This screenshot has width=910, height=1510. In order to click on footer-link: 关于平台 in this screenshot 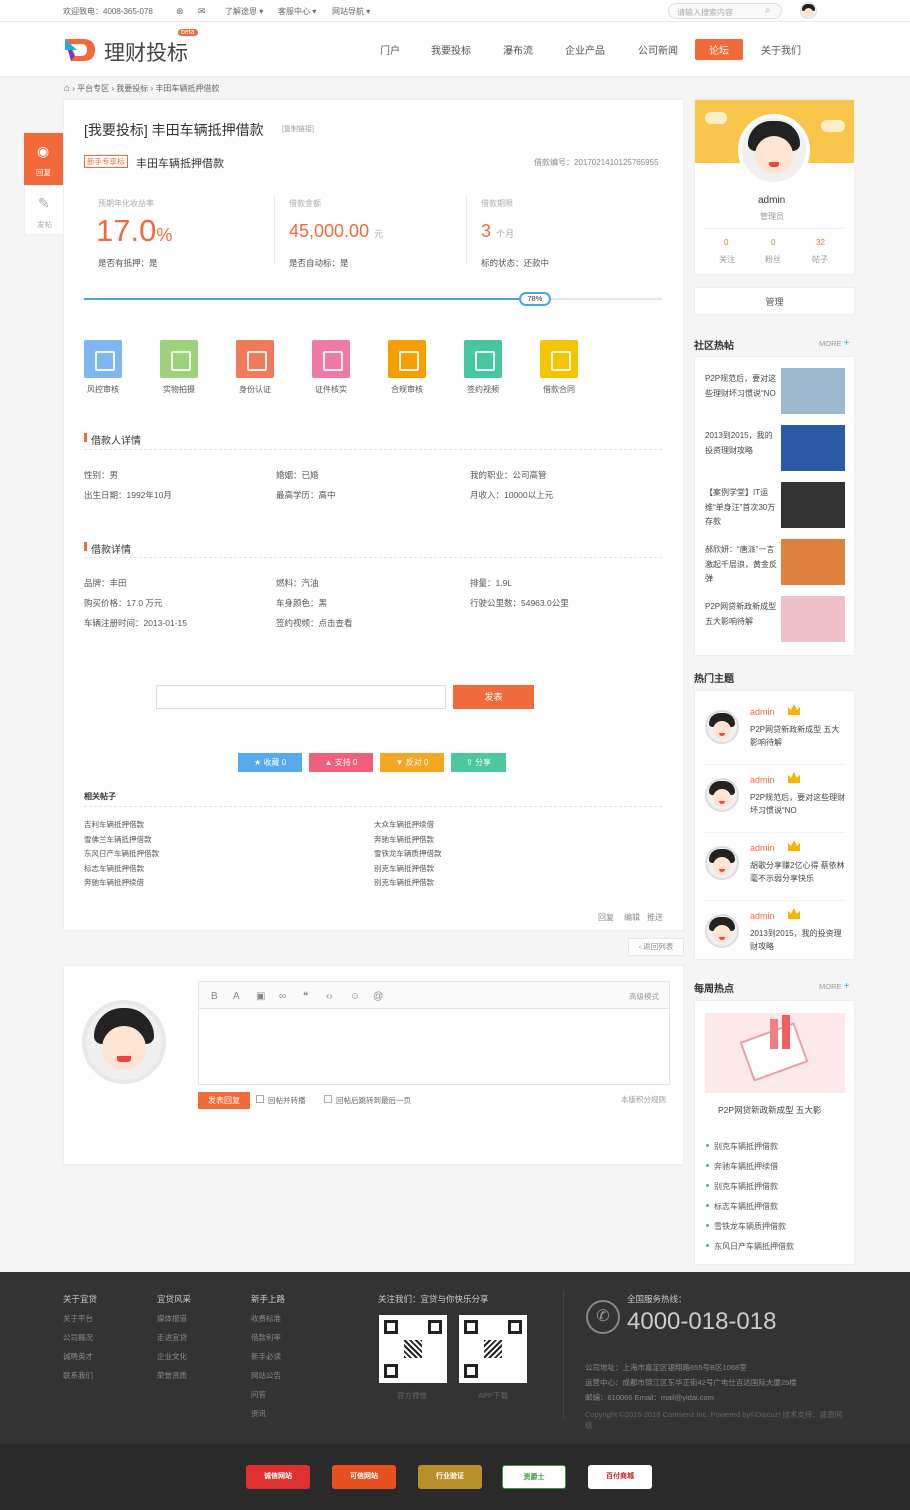, I will do `click(78, 1318)`.